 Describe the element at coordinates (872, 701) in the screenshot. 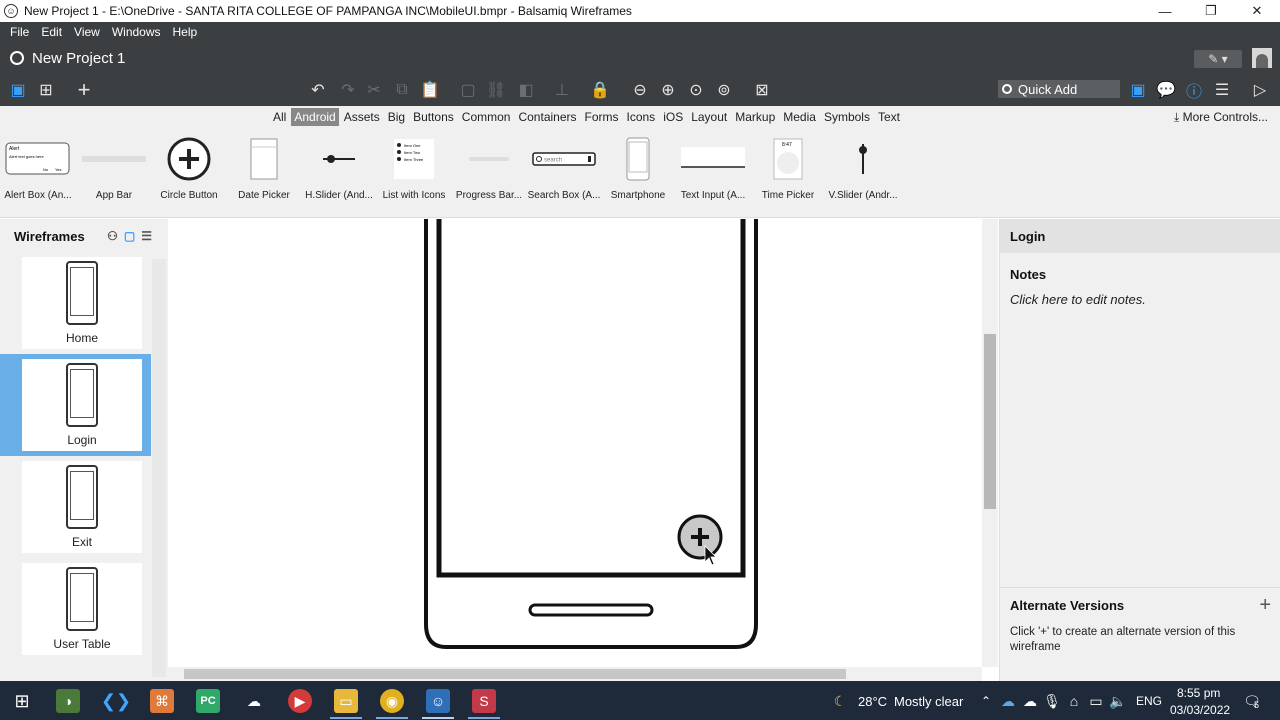

I see `weather-temp: 28°C` at that location.